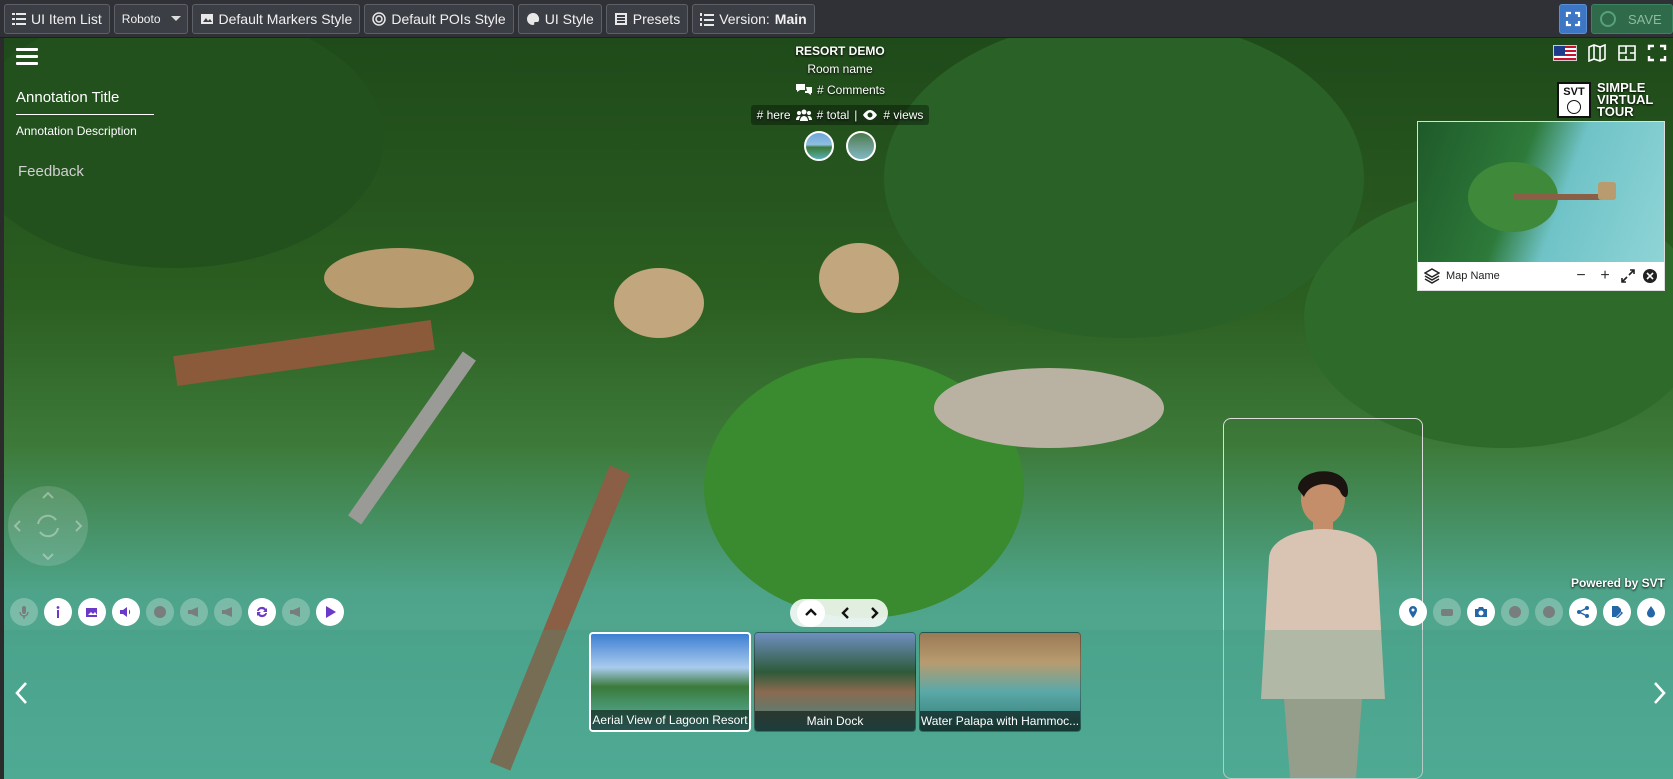 This screenshot has height=779, width=1673. I want to click on logo-mark-text: SVT, so click(1574, 91).